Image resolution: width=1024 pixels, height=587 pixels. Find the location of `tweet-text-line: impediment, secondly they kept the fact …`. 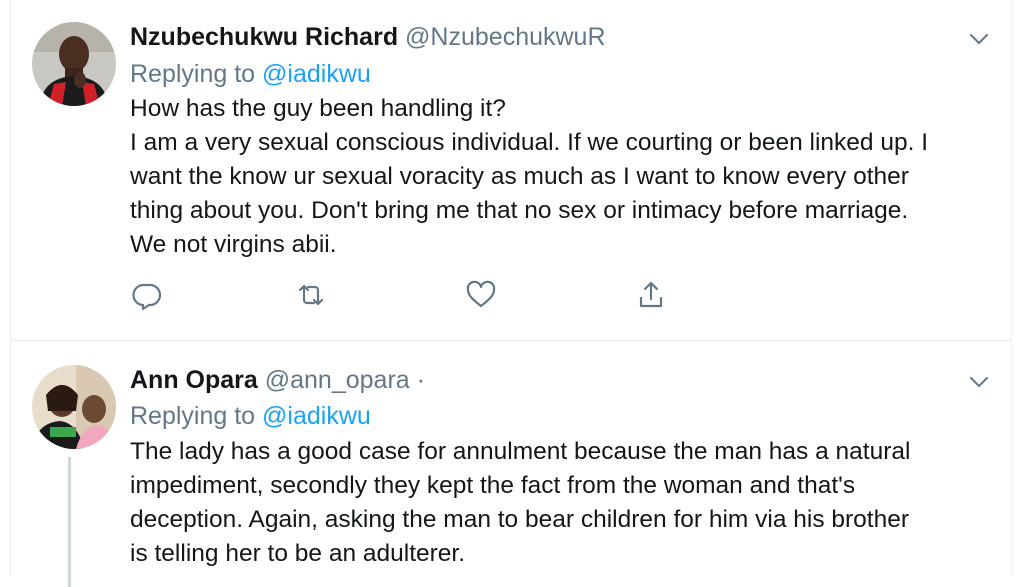

tweet-text-line: impediment, secondly they kept the fact … is located at coordinates (493, 485).